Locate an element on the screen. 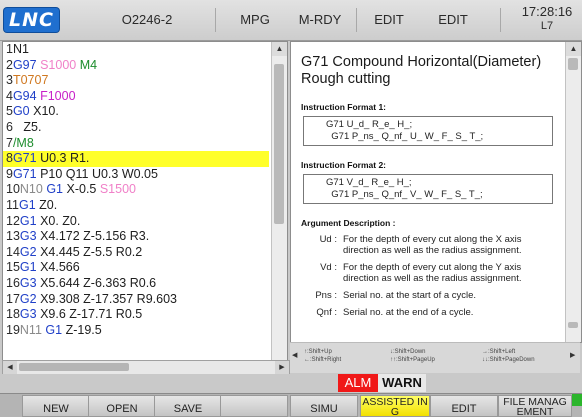 The height and width of the screenshot is (417, 582). code-line: 7/M8 is located at coordinates (136, 144).